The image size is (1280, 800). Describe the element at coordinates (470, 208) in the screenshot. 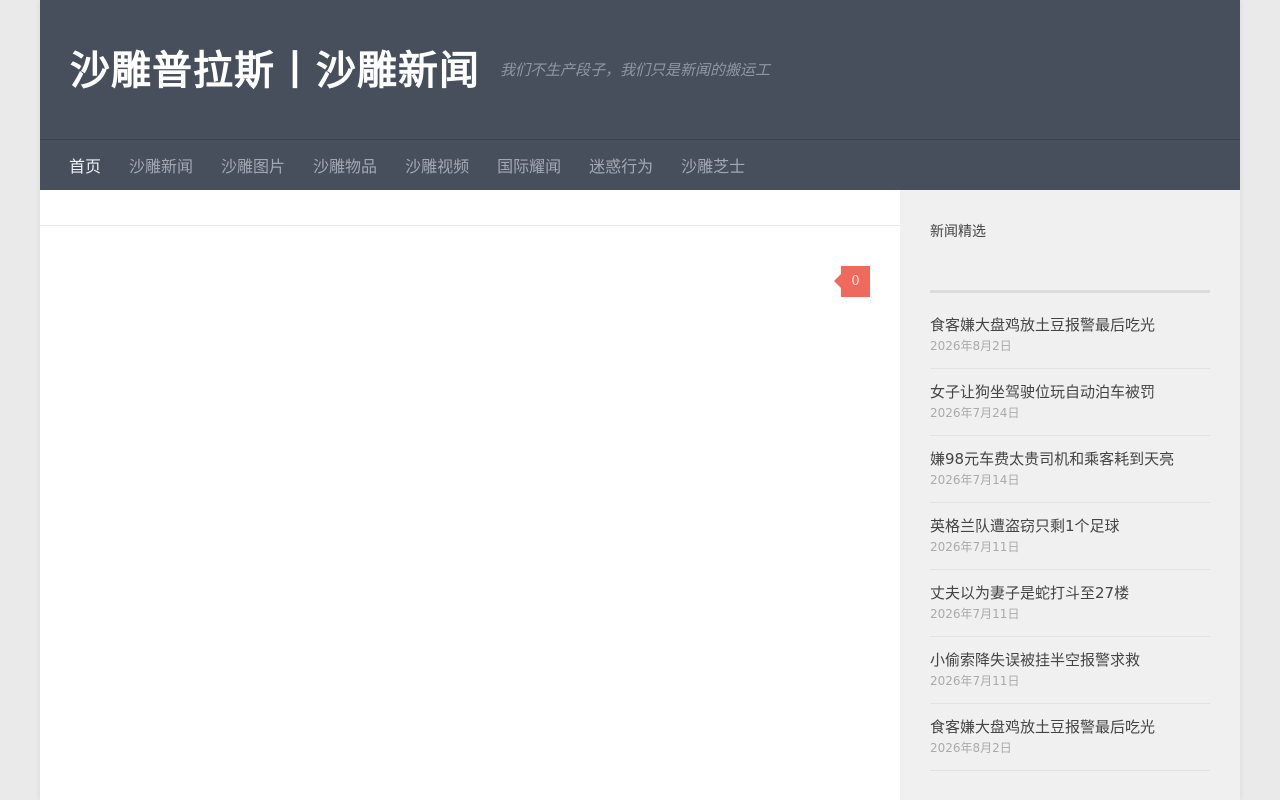

I see `content-top-strip` at that location.